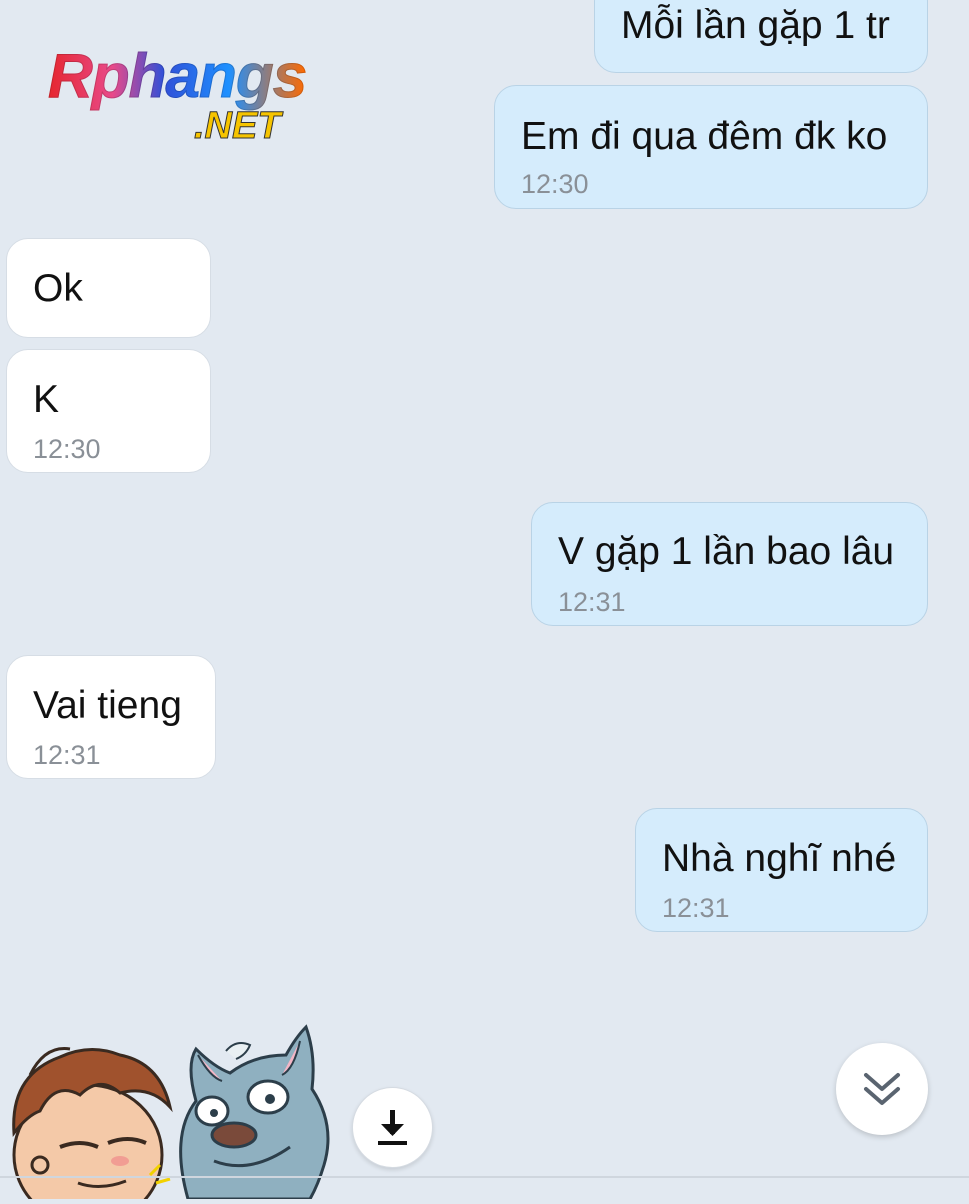 The width and height of the screenshot is (969, 1204). What do you see at coordinates (171, 1114) in the screenshot?
I see `sticker-characters-icon` at bounding box center [171, 1114].